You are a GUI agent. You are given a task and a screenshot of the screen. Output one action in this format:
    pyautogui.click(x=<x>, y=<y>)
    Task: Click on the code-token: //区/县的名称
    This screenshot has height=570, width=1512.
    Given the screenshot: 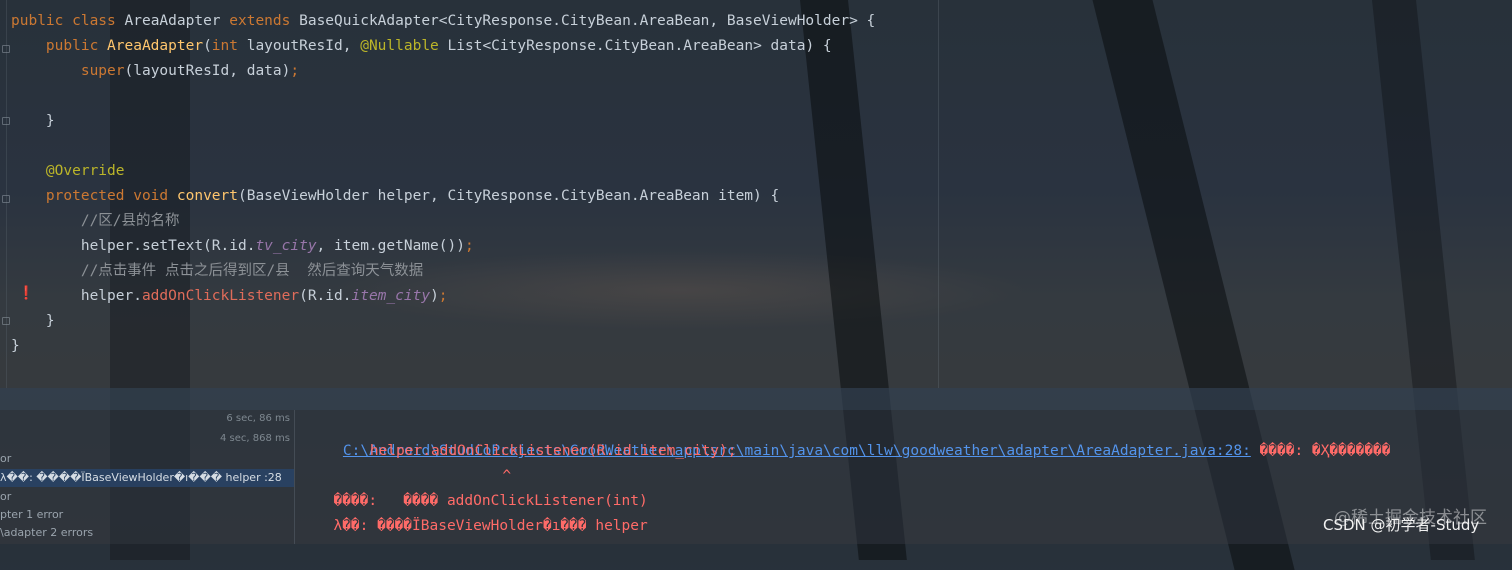 What is the action you would take?
    pyautogui.click(x=95, y=221)
    